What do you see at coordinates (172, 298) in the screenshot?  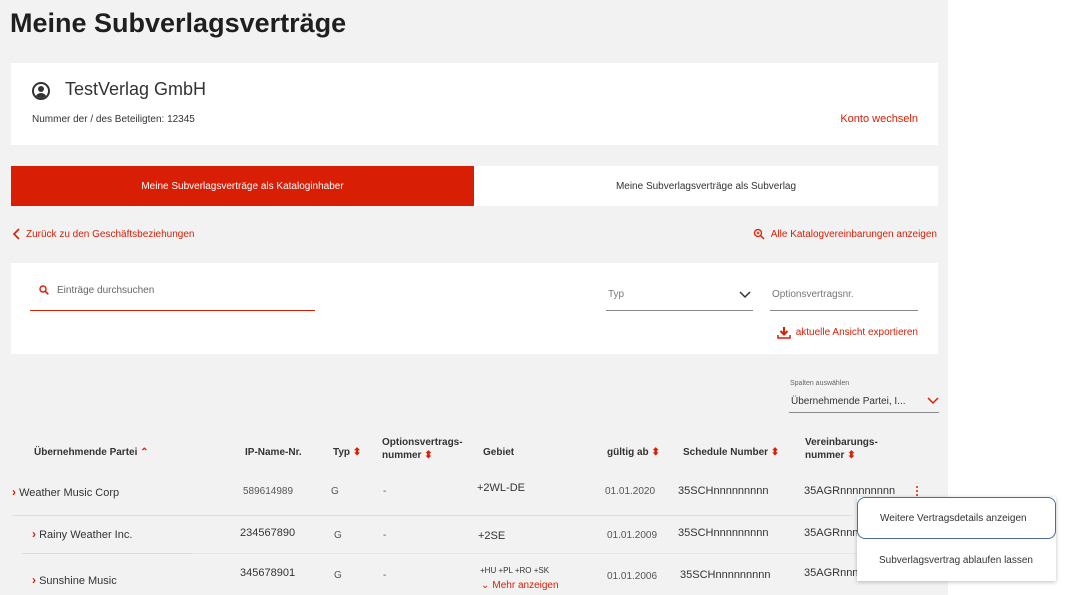 I see `search-input: Einträge durchsuchen` at bounding box center [172, 298].